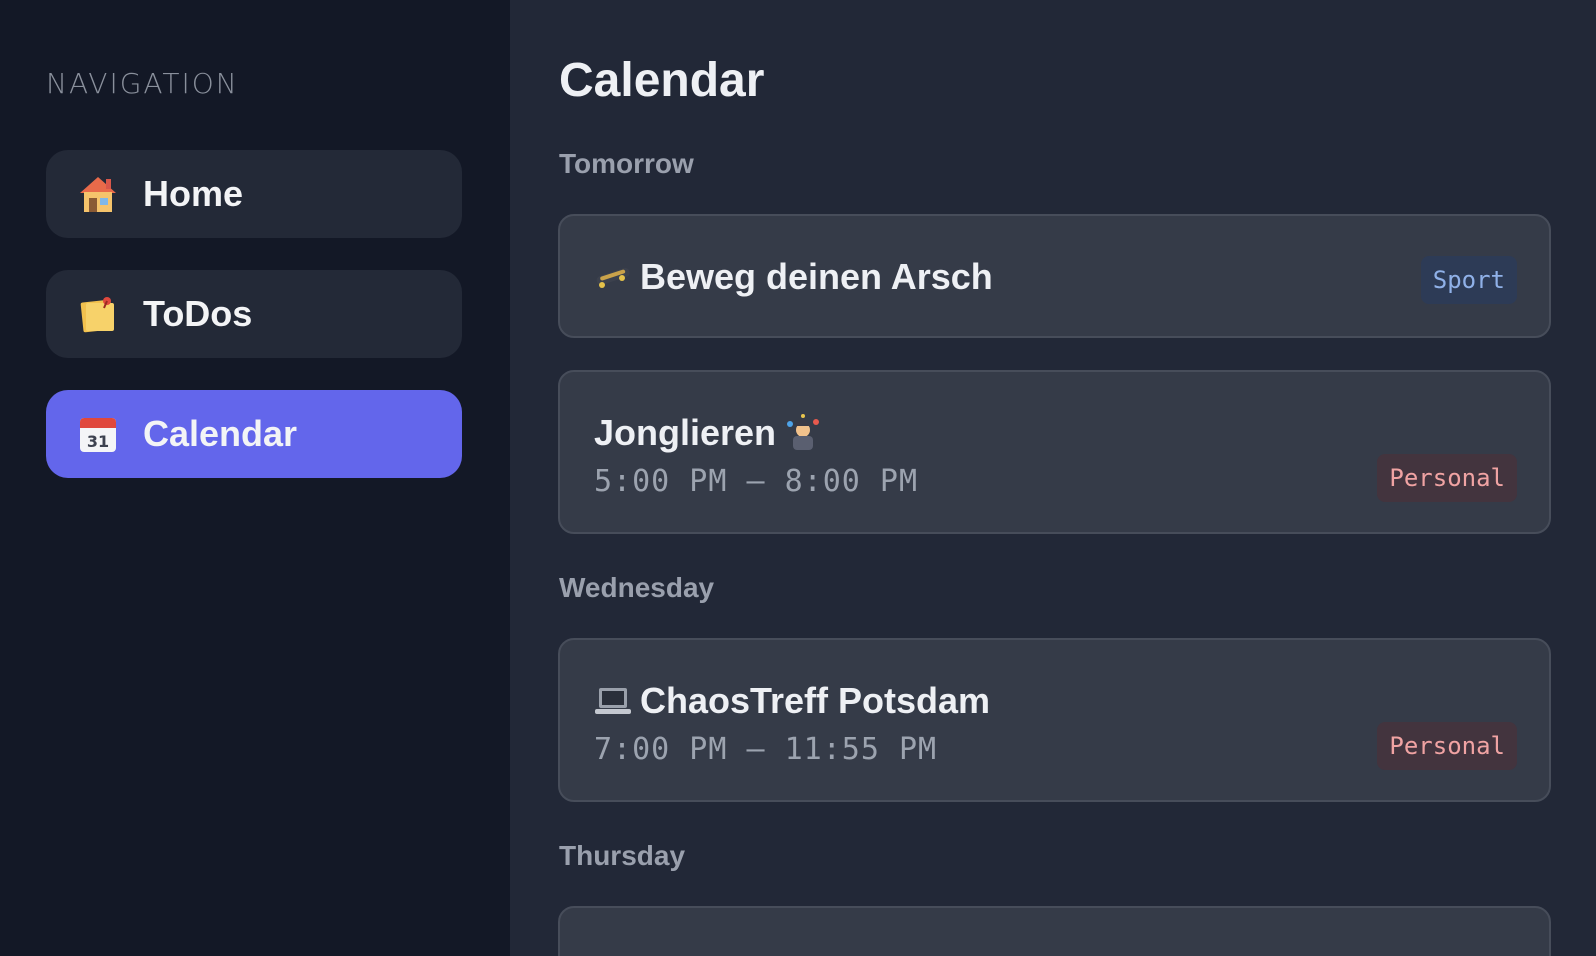 The height and width of the screenshot is (956, 1596). I want to click on event-card, so click(1054, 931).